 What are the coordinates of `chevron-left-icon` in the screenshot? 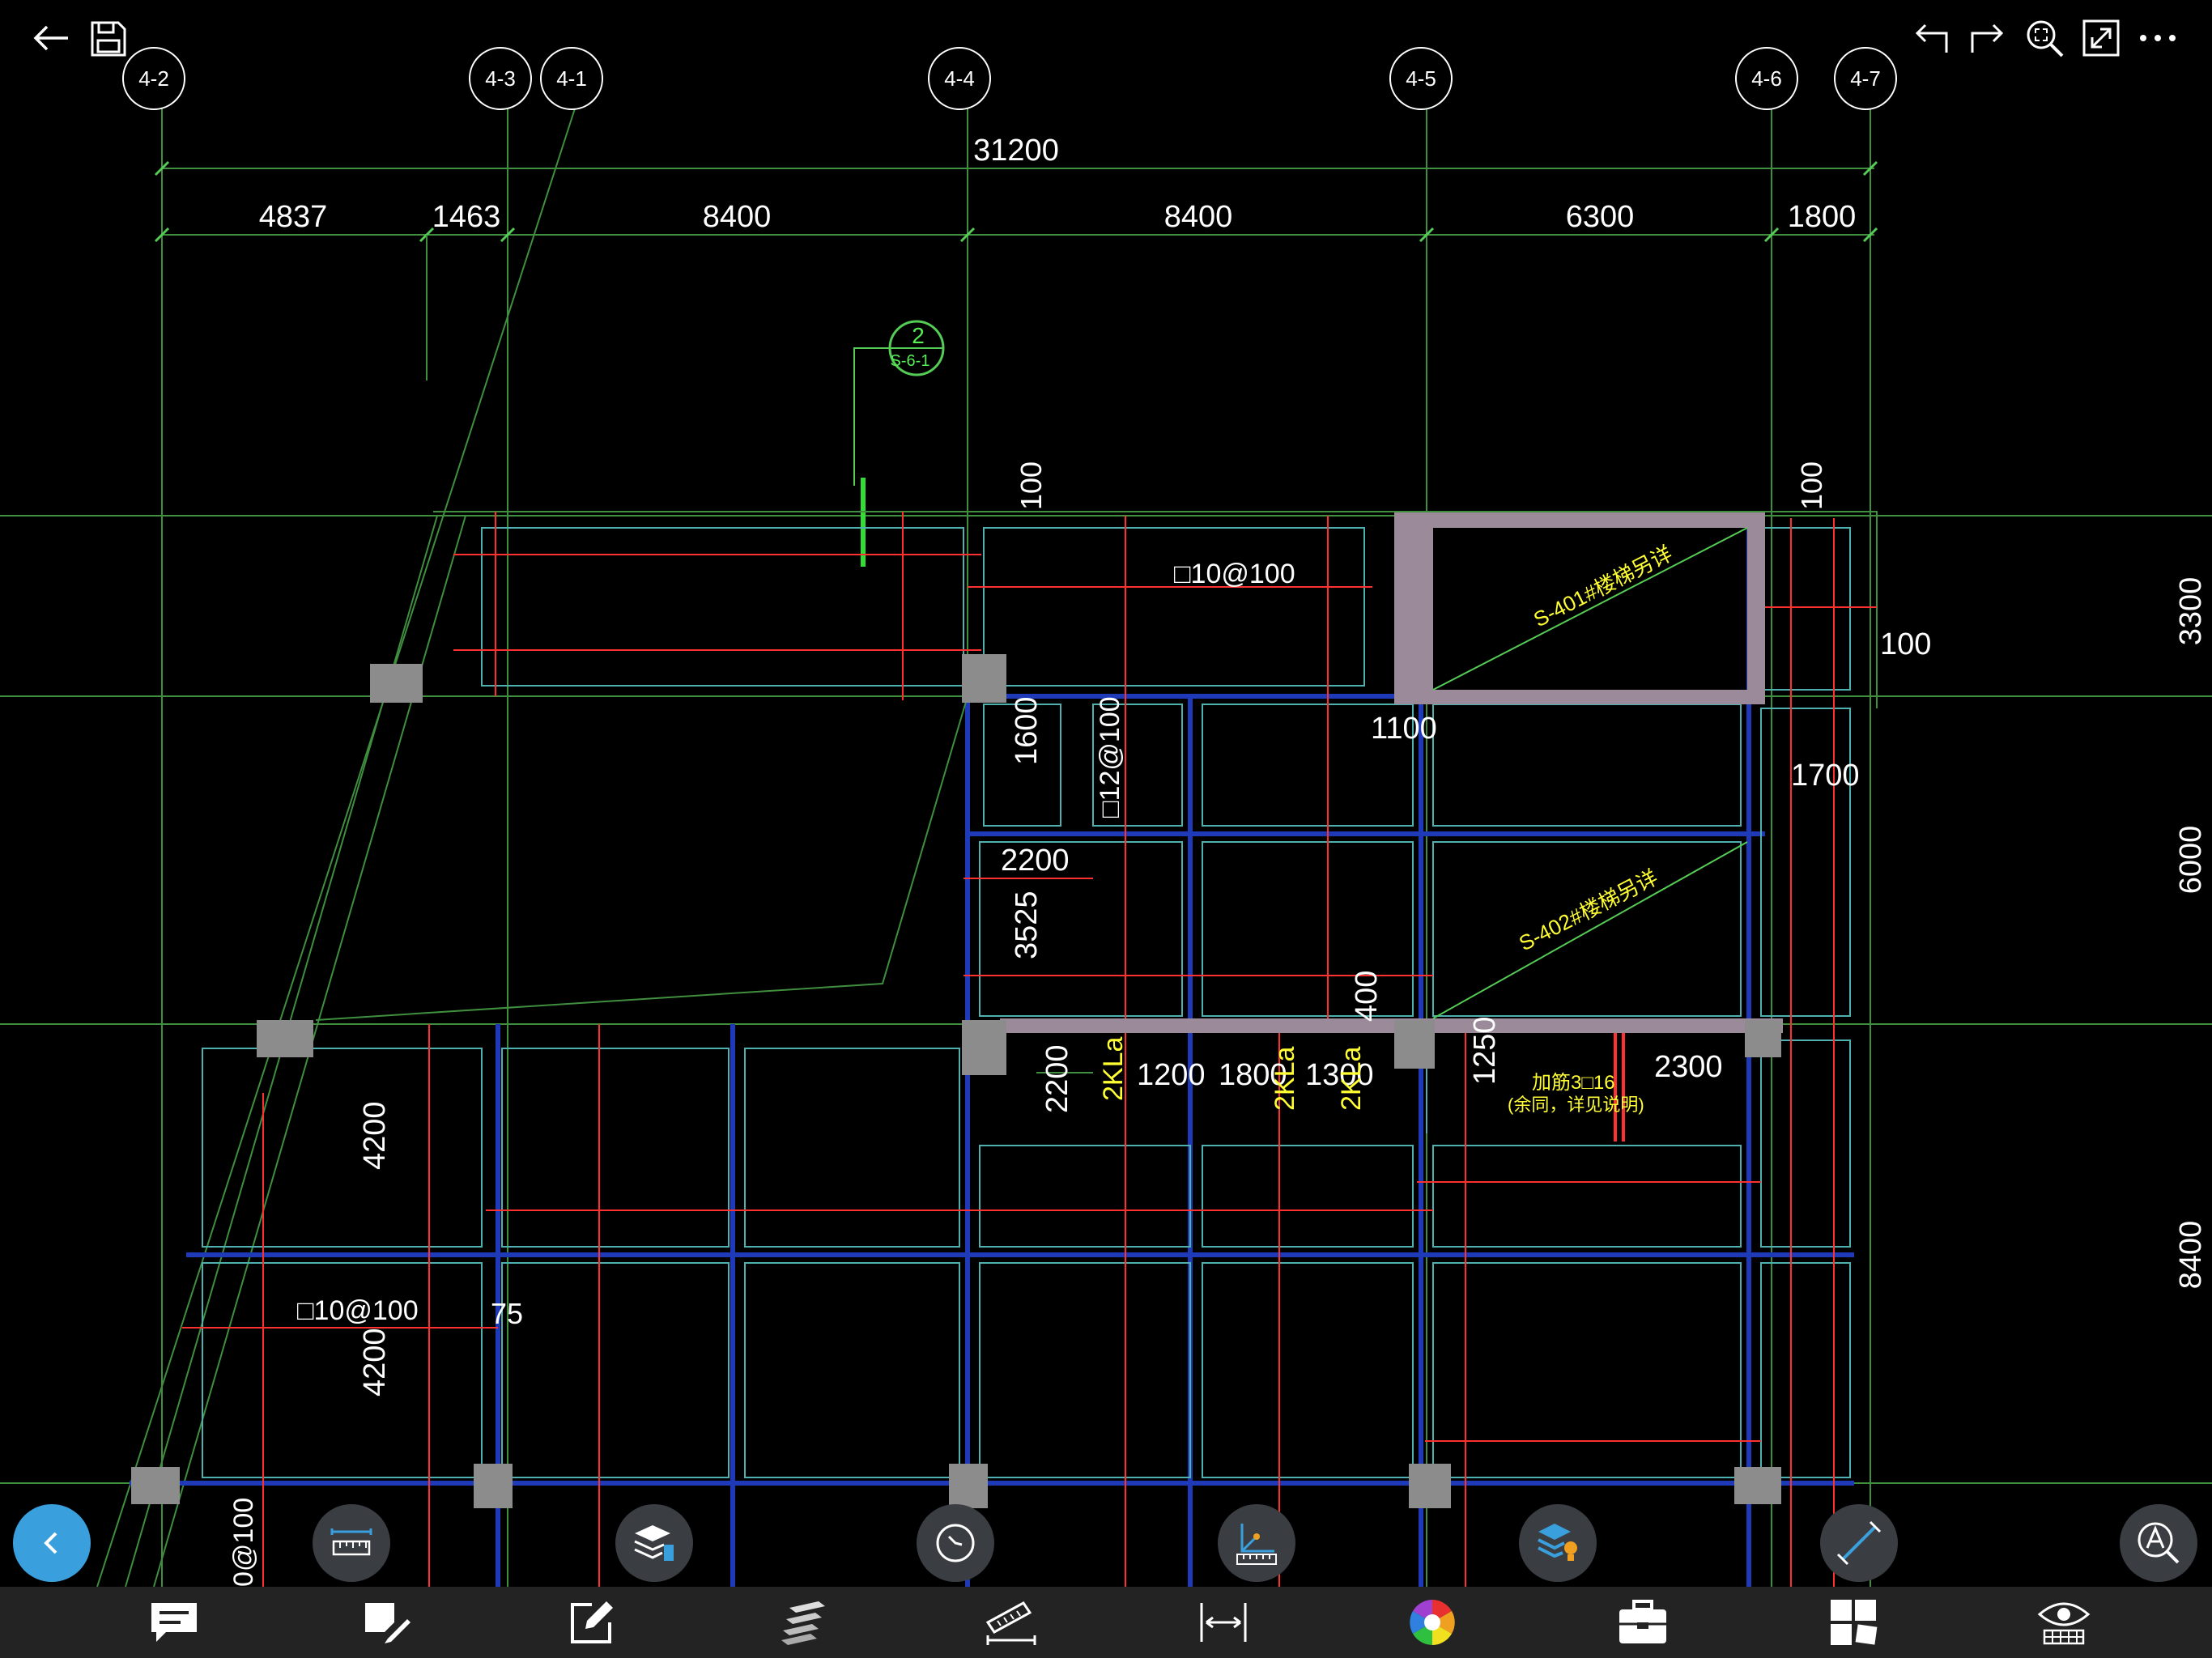 It's located at (50, 1543).